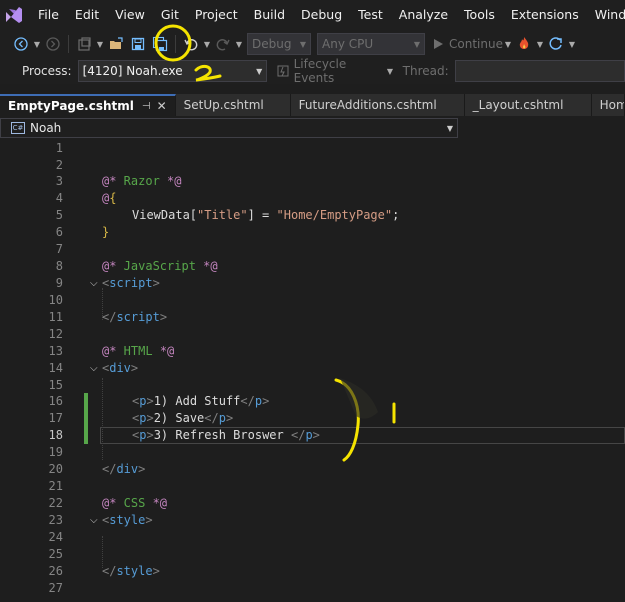  I want to click on project-name: Noah, so click(46, 128).